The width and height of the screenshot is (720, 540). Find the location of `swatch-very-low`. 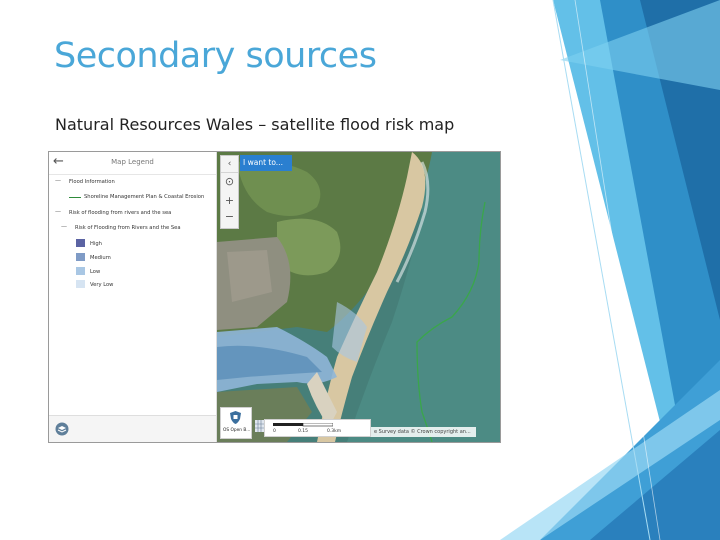

swatch-very-low is located at coordinates (80, 284).